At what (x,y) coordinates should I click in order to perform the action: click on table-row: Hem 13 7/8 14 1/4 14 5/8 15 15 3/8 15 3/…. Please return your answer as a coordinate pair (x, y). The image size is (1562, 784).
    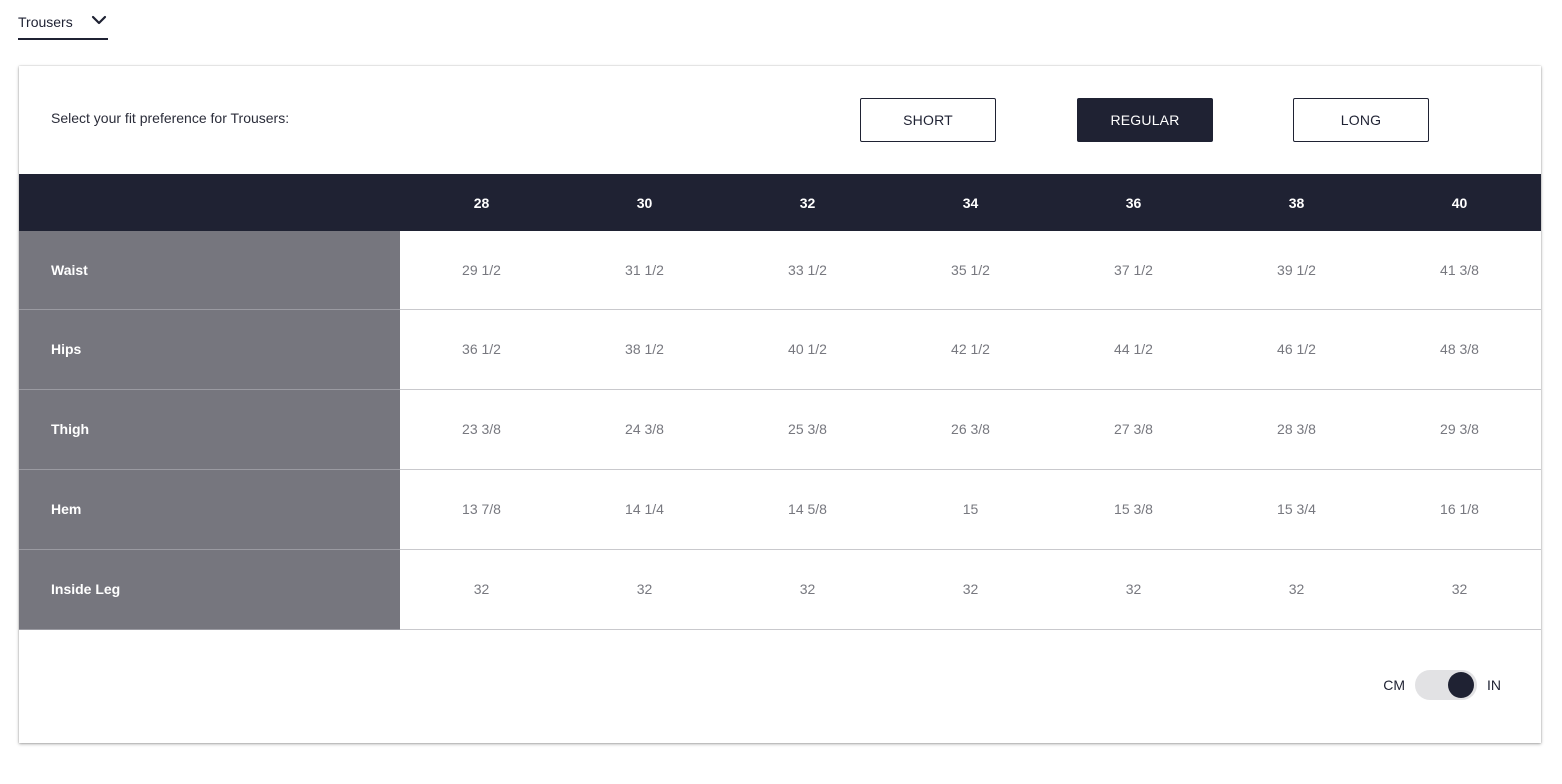
    Looking at the image, I should click on (780, 509).